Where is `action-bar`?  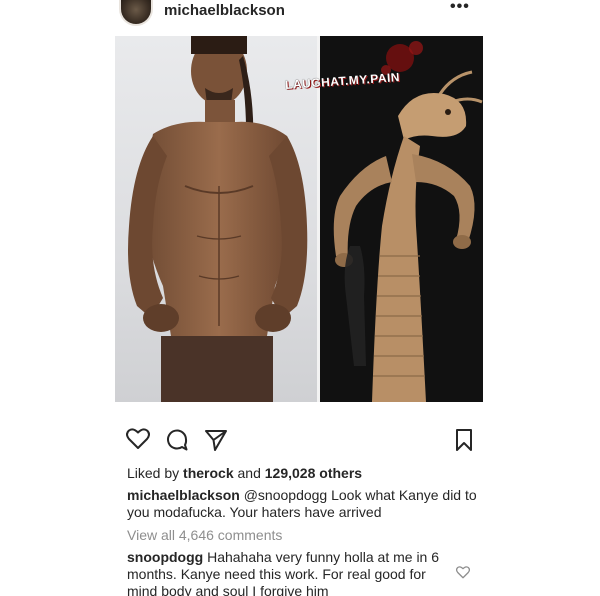
action-bar is located at coordinates (300, 441).